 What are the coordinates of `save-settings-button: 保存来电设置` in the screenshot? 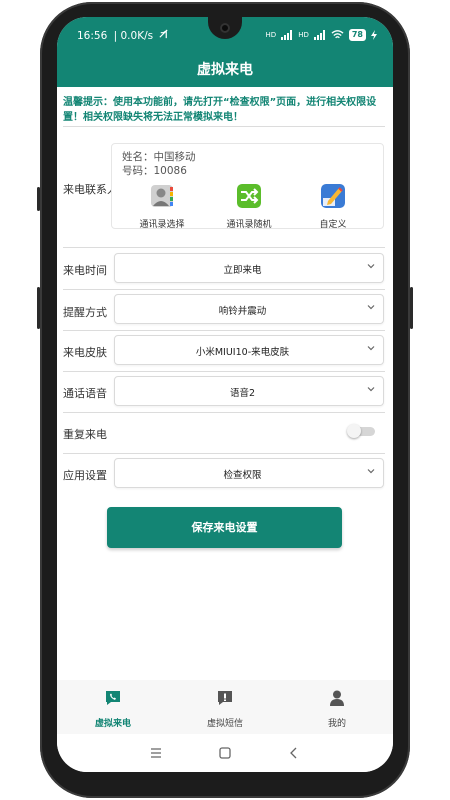 It's located at (224, 527).